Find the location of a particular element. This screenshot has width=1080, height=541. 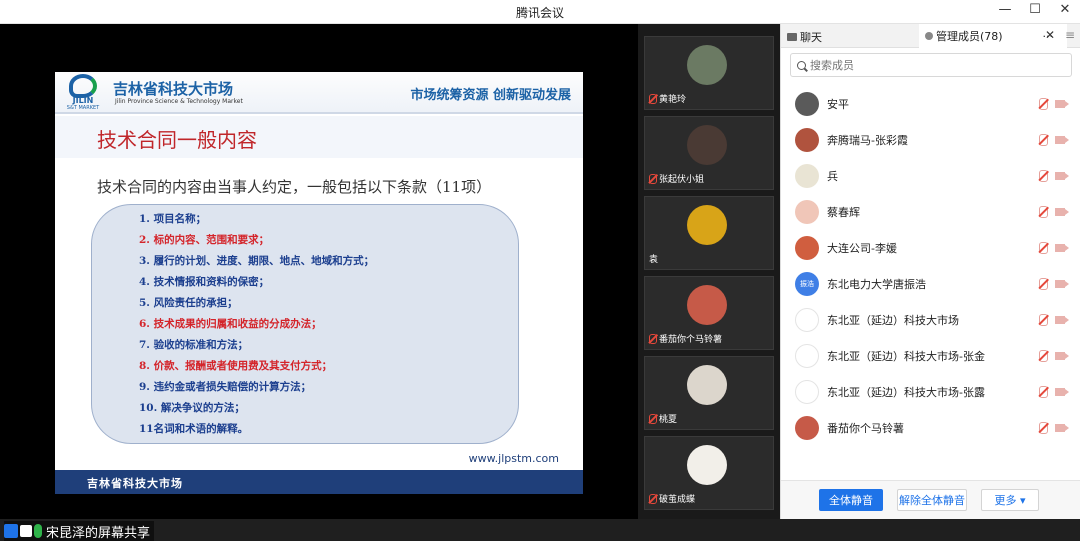

maximize-button: ☐ is located at coordinates (1035, 9).